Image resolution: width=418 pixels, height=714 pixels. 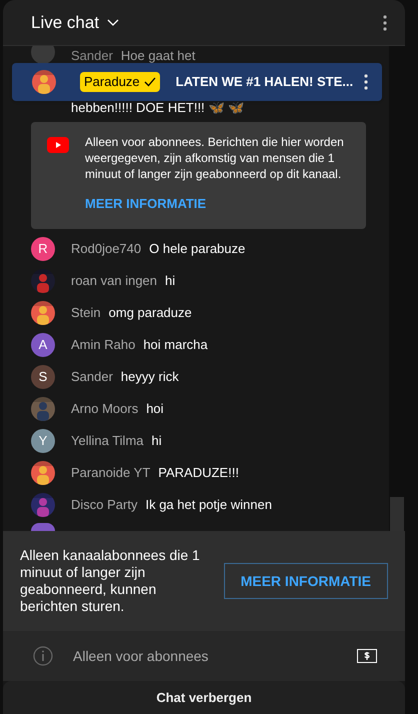 I want to click on message-text: O hele parabuze, so click(x=197, y=249).